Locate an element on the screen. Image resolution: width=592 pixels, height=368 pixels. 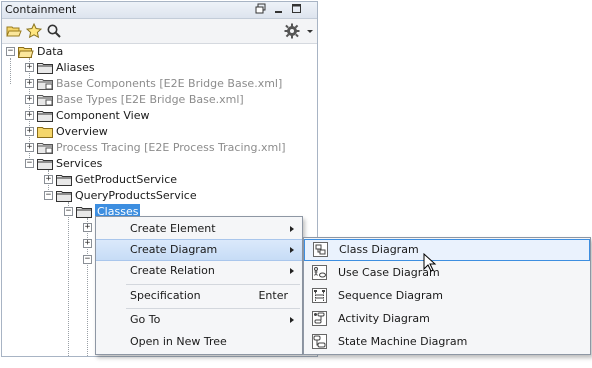
class-diagram-icon is located at coordinates (320, 249).